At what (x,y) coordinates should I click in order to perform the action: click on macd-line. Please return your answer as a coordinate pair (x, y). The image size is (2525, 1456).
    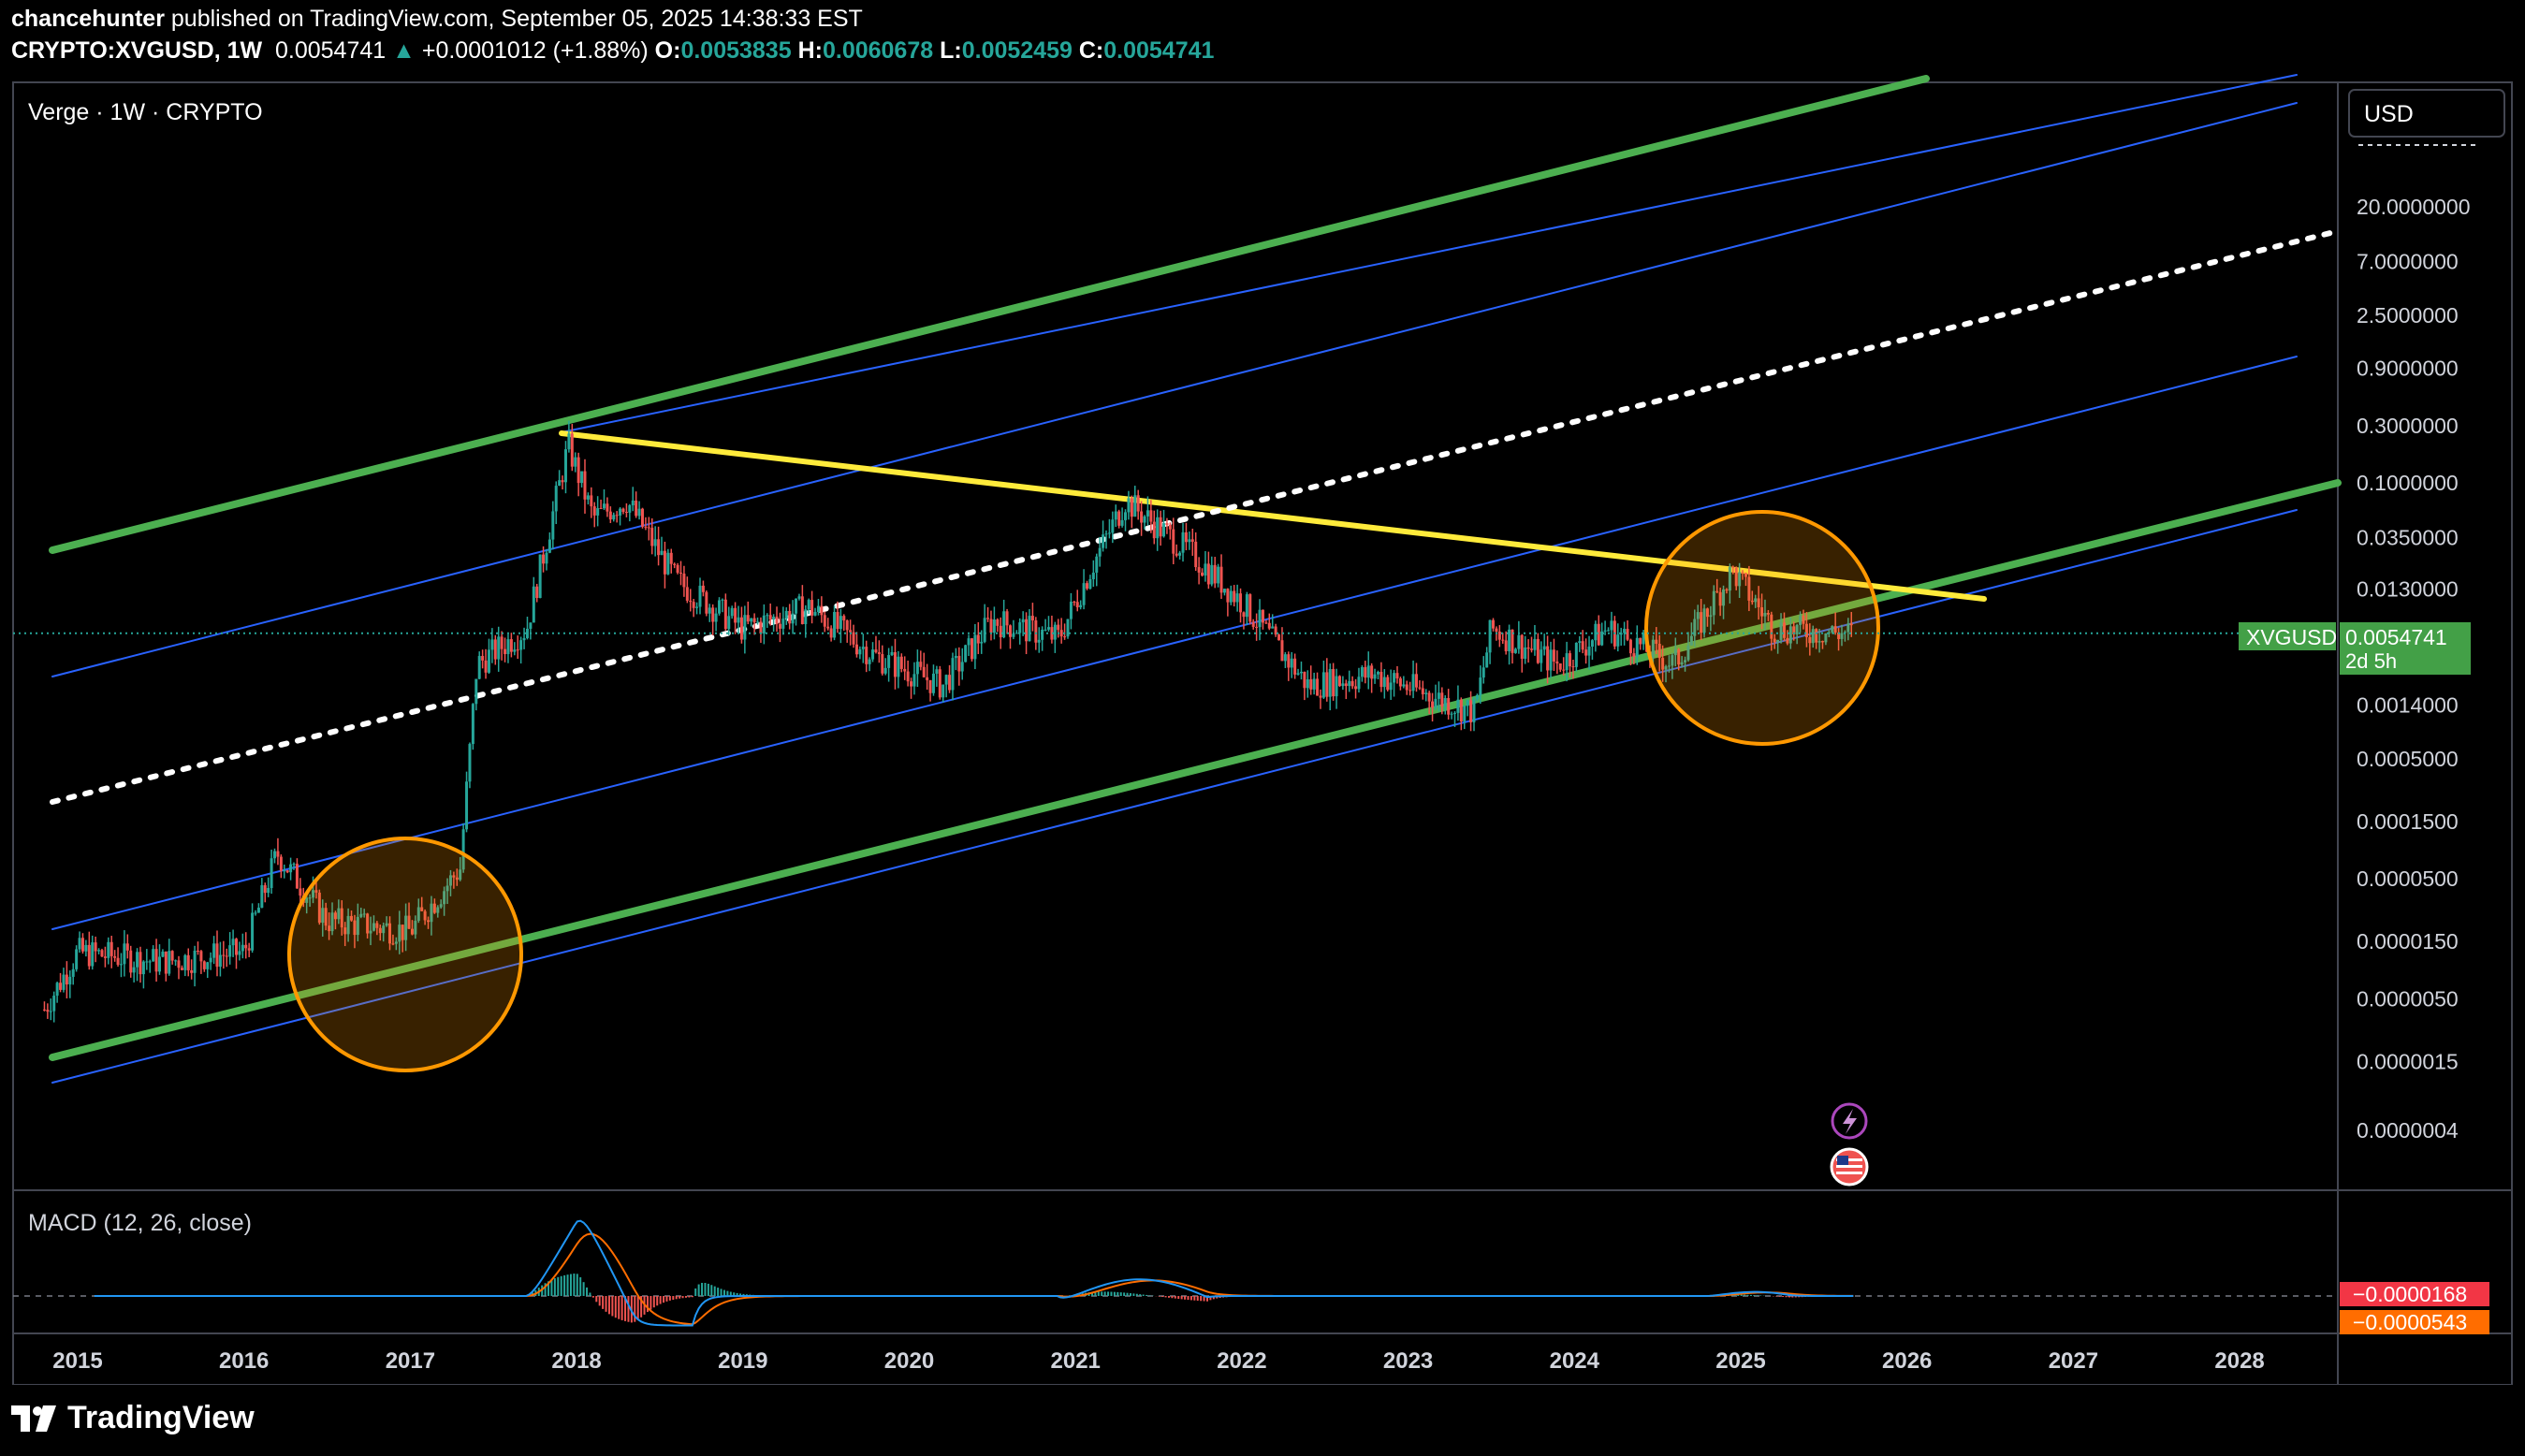
    Looking at the image, I should click on (974, 1273).